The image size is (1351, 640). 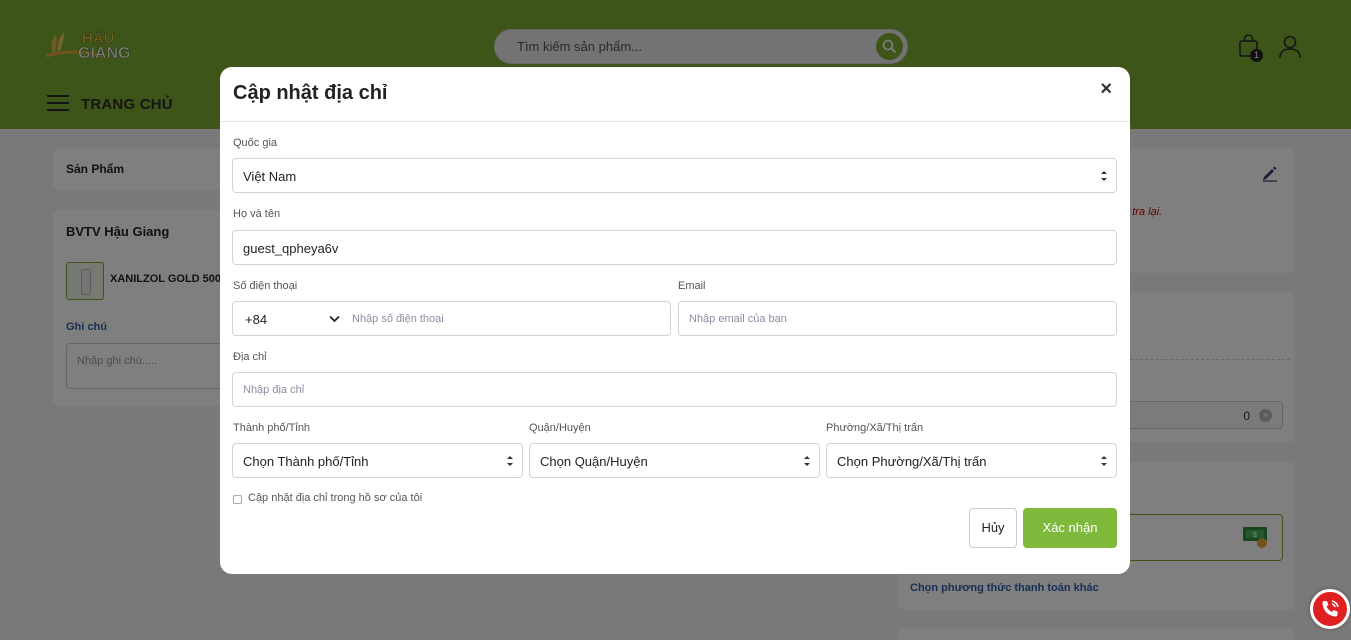 I want to click on update-profile-label: Cập nhật địa chỉ trong hồ sơ của tôi, so click(x=335, y=498).